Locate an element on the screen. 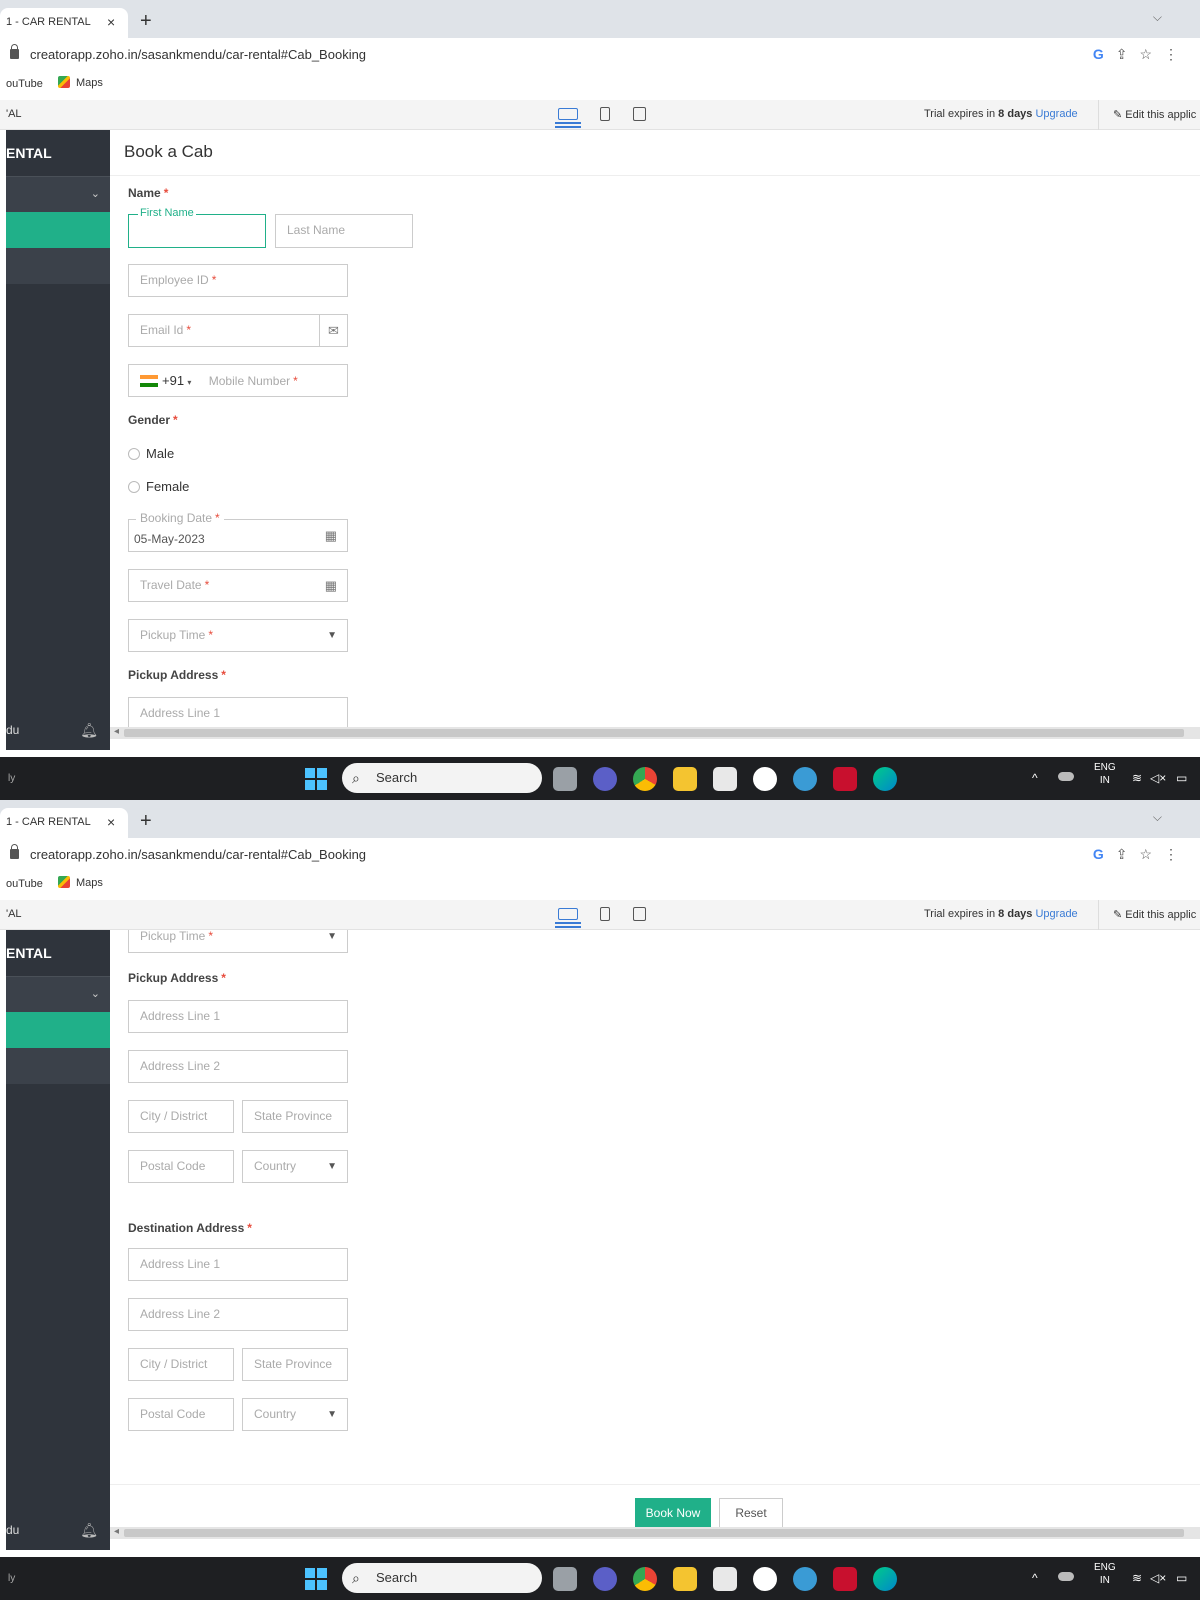 Image resolution: width=1200 pixels, height=1600 pixels. book-now-button: Book Now is located at coordinates (673, 1513).